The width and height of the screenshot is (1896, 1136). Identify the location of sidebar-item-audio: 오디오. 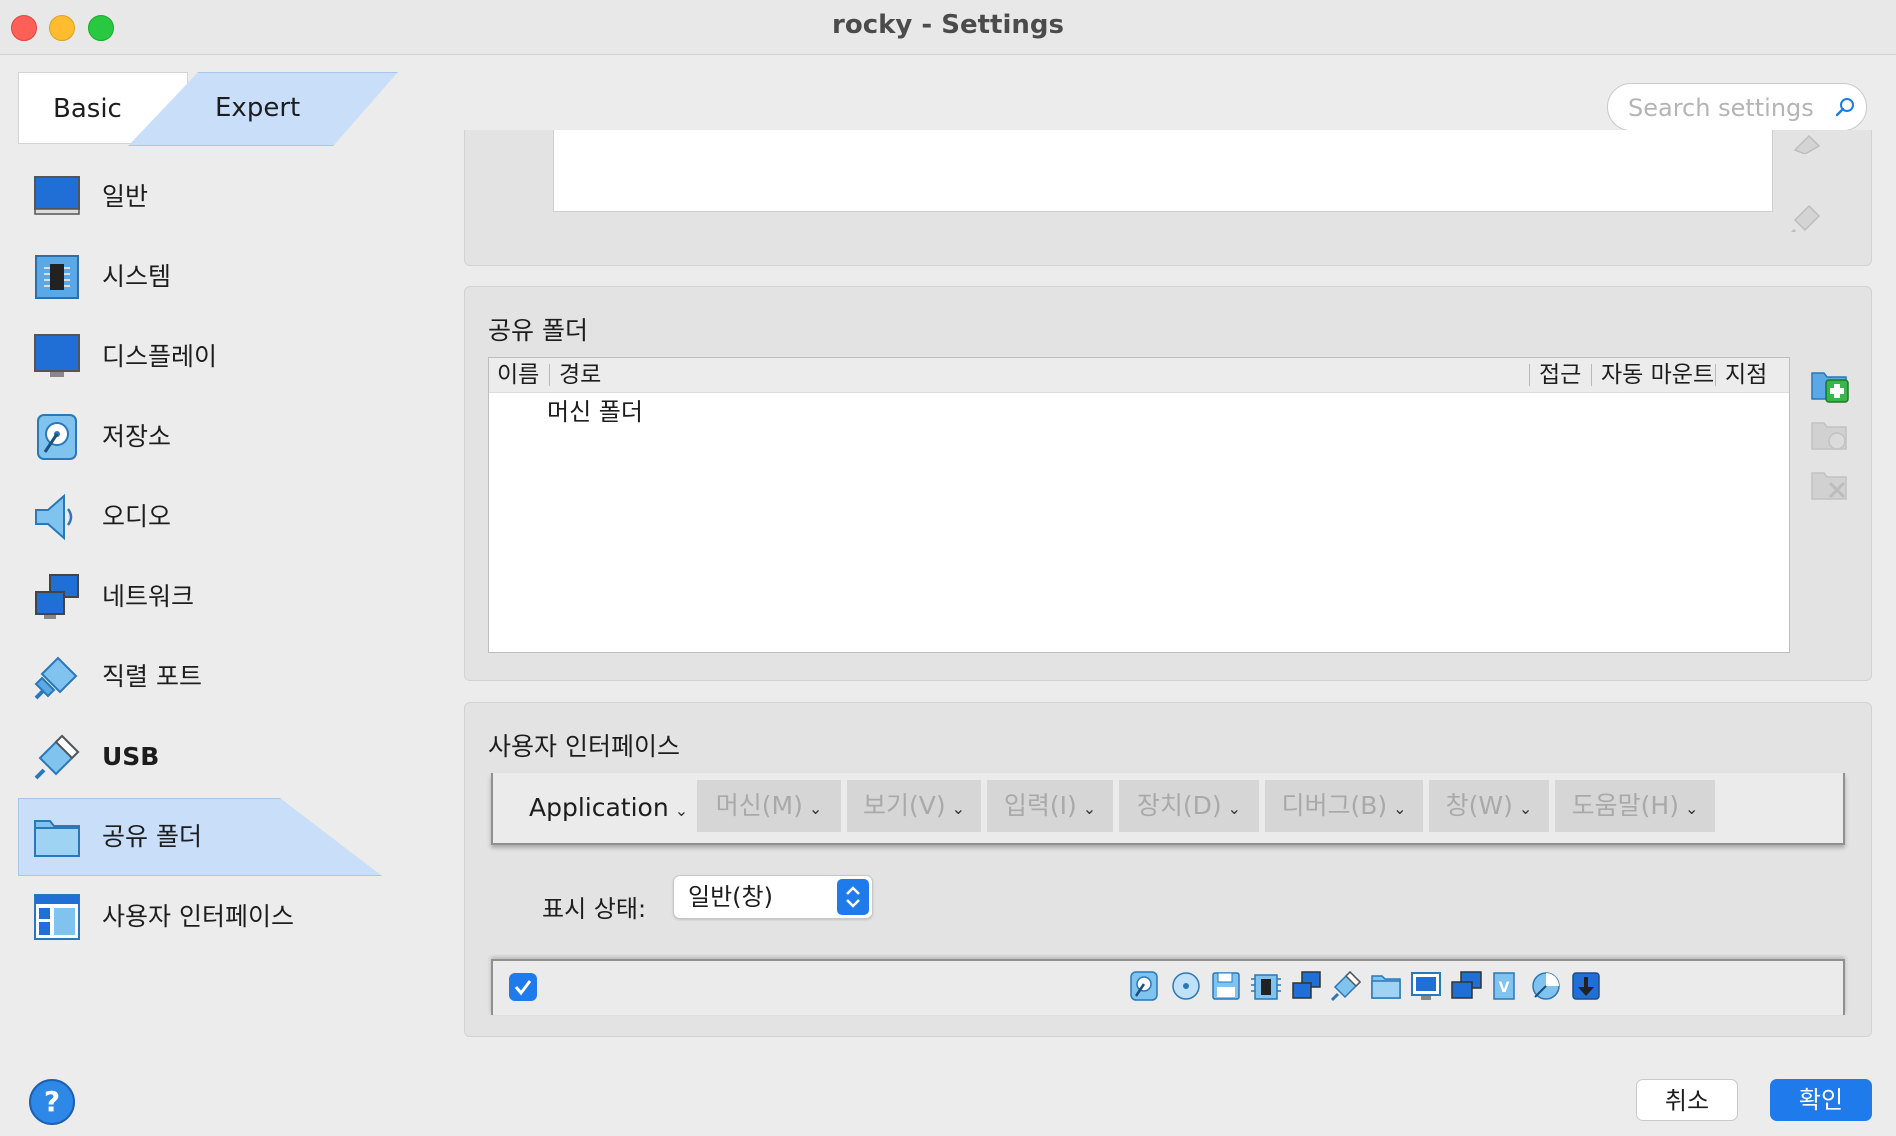
(200, 517).